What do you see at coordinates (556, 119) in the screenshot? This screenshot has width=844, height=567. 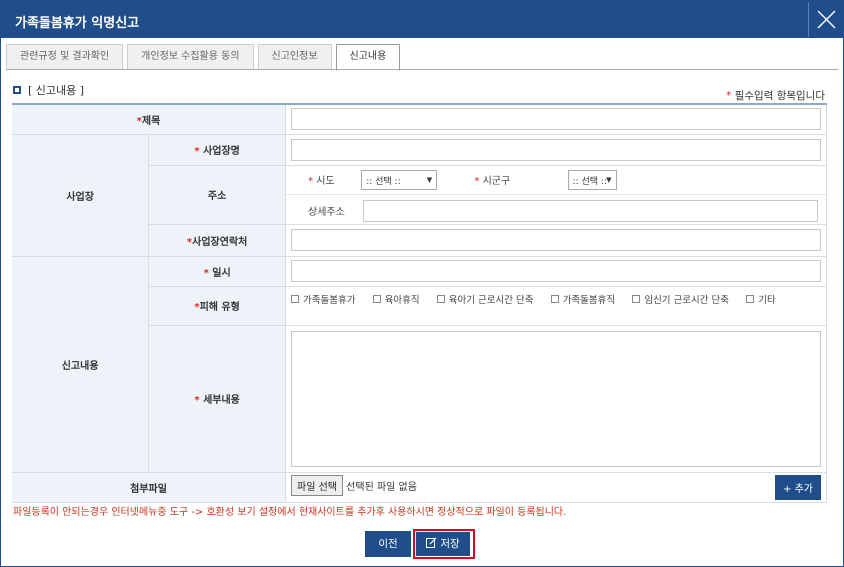 I see `title-input` at bounding box center [556, 119].